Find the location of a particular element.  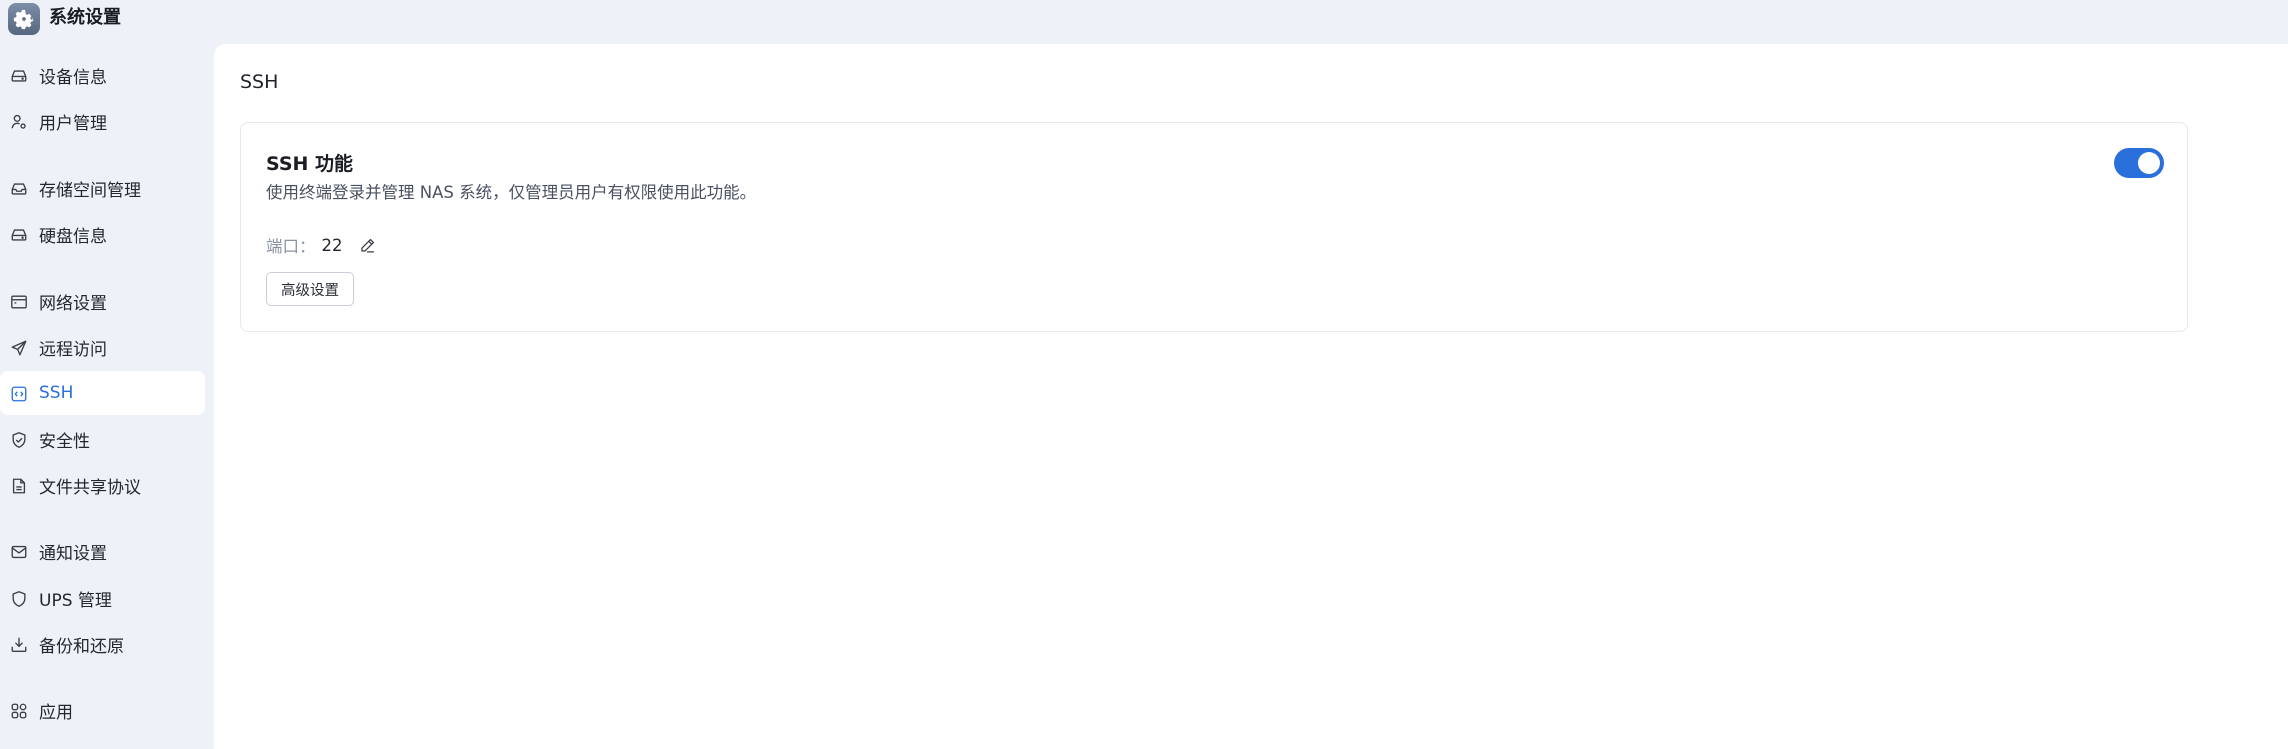

gear-icon is located at coordinates (24, 19).